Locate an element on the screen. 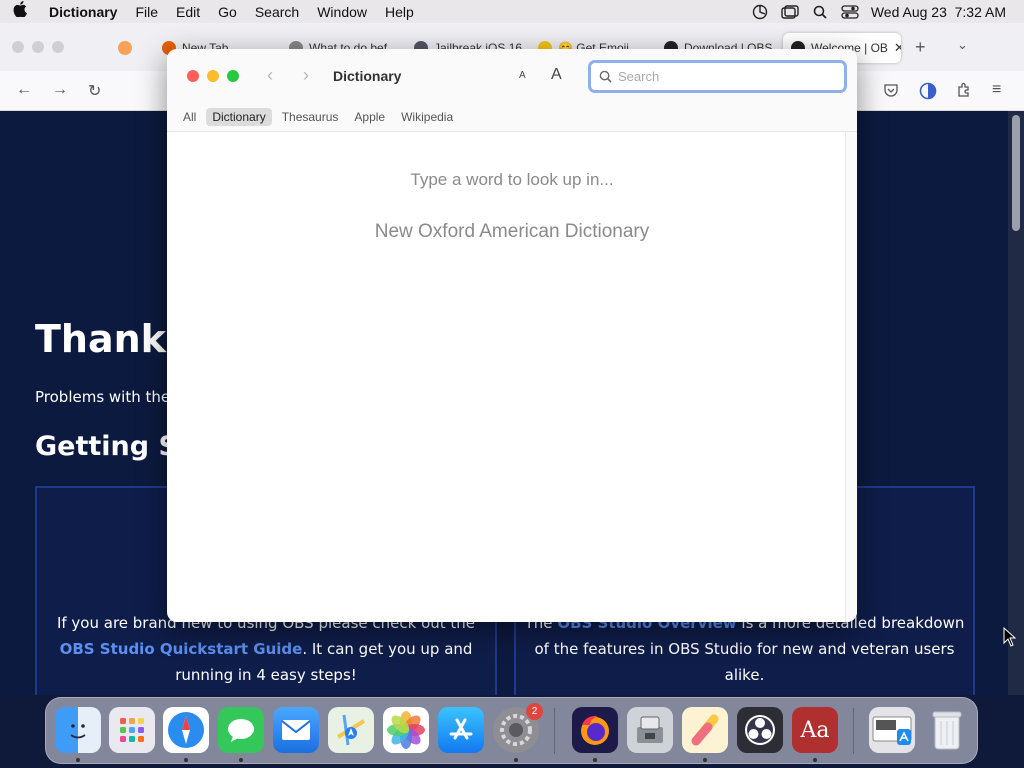  search-field is located at coordinates (717, 76).